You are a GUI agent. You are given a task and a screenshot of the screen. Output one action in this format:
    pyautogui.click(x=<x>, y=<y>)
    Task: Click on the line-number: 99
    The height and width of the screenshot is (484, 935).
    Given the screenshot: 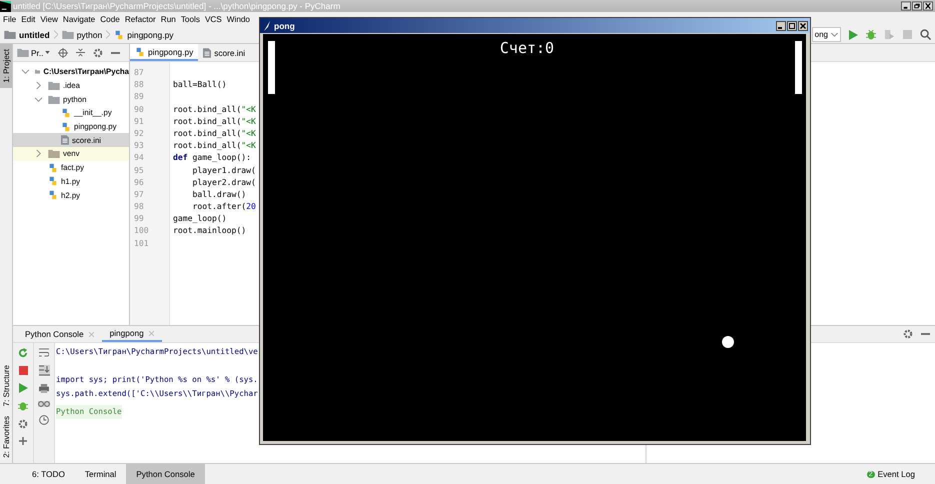 What is the action you would take?
    pyautogui.click(x=139, y=218)
    